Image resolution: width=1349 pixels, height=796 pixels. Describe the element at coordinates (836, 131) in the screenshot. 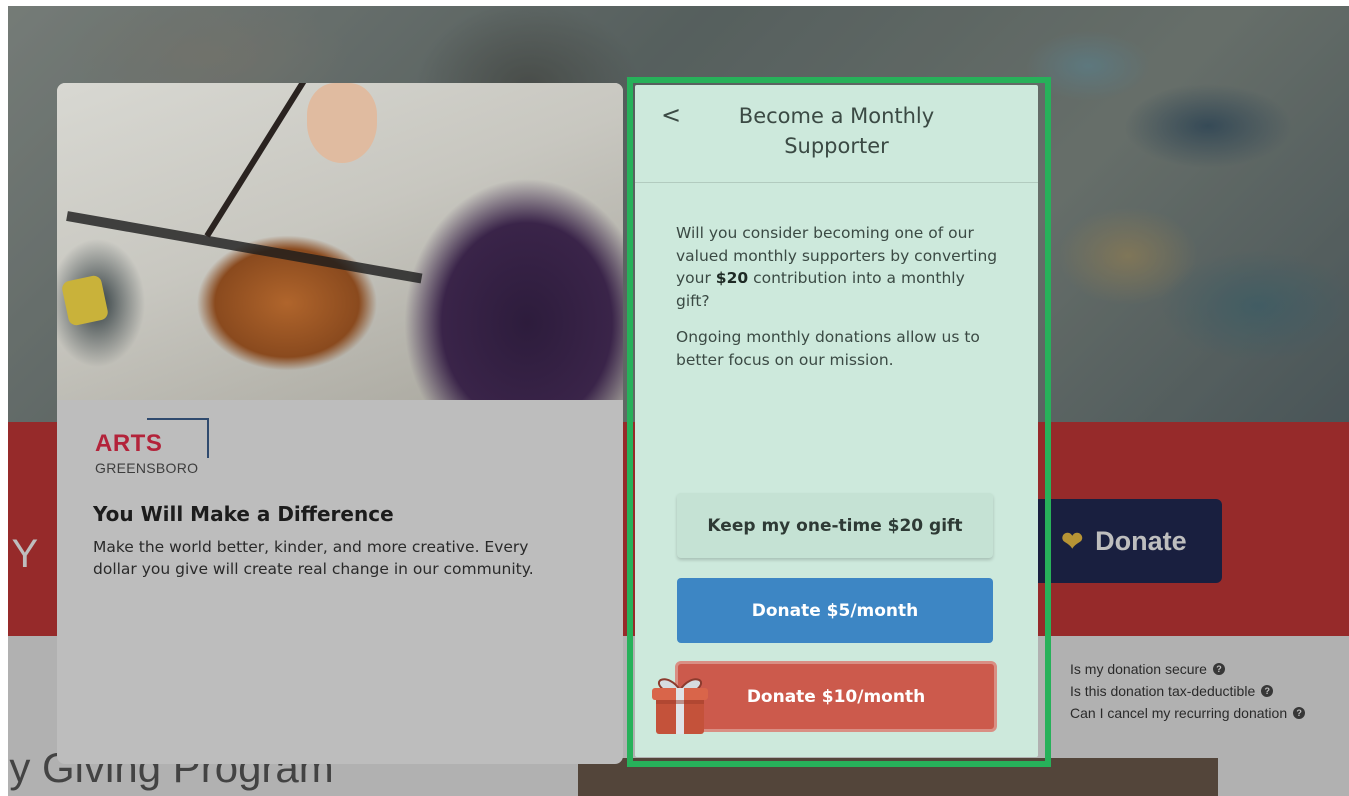

I see `modal-title: Become a Monthly Supporter` at that location.